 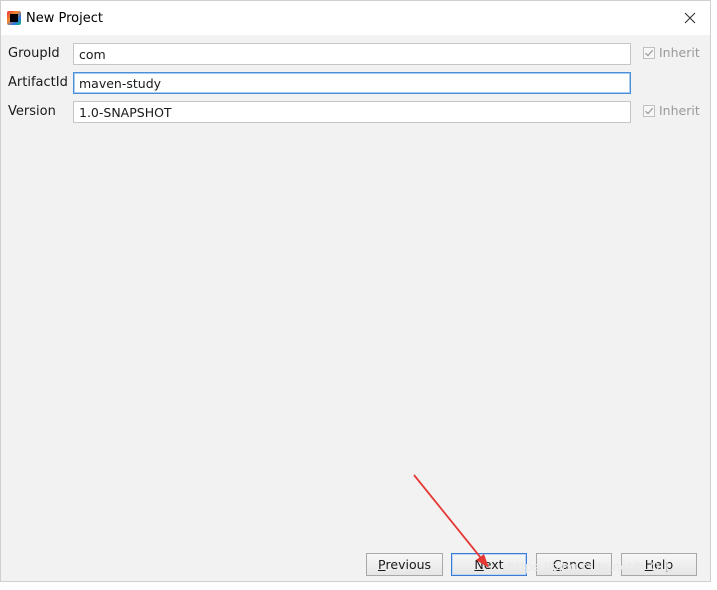 I want to click on previous-mnemonic: P, so click(x=381, y=564).